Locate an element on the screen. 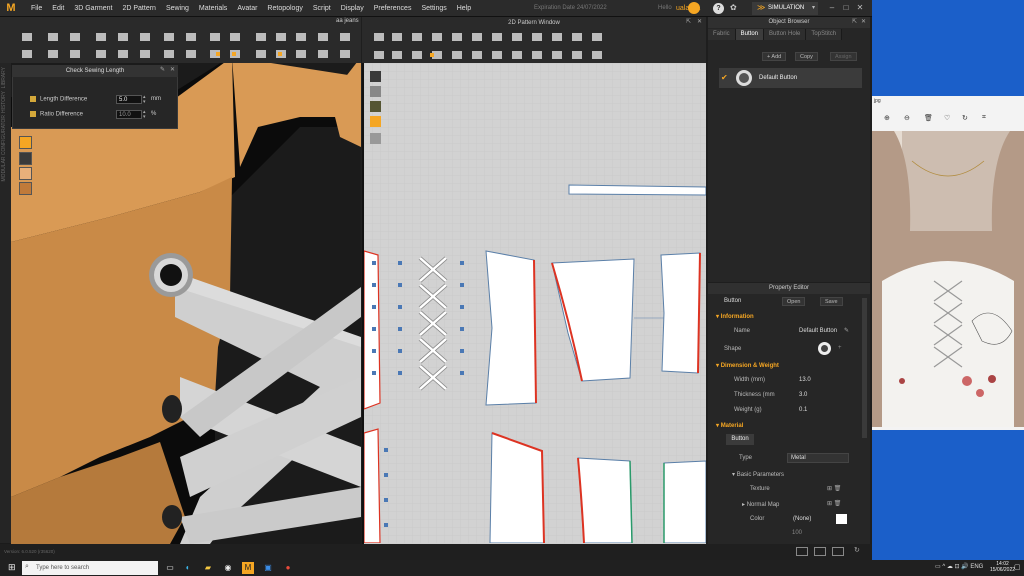 This screenshot has height=576, width=1024. community-icon: ✿ is located at coordinates (733, 7).